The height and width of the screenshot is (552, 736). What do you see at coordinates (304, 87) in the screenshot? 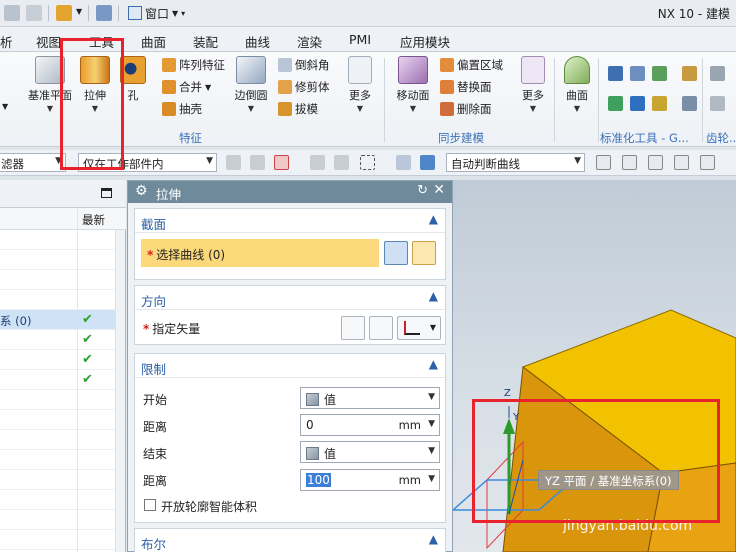
I see `trim-body-button: 修剪体` at bounding box center [304, 87].